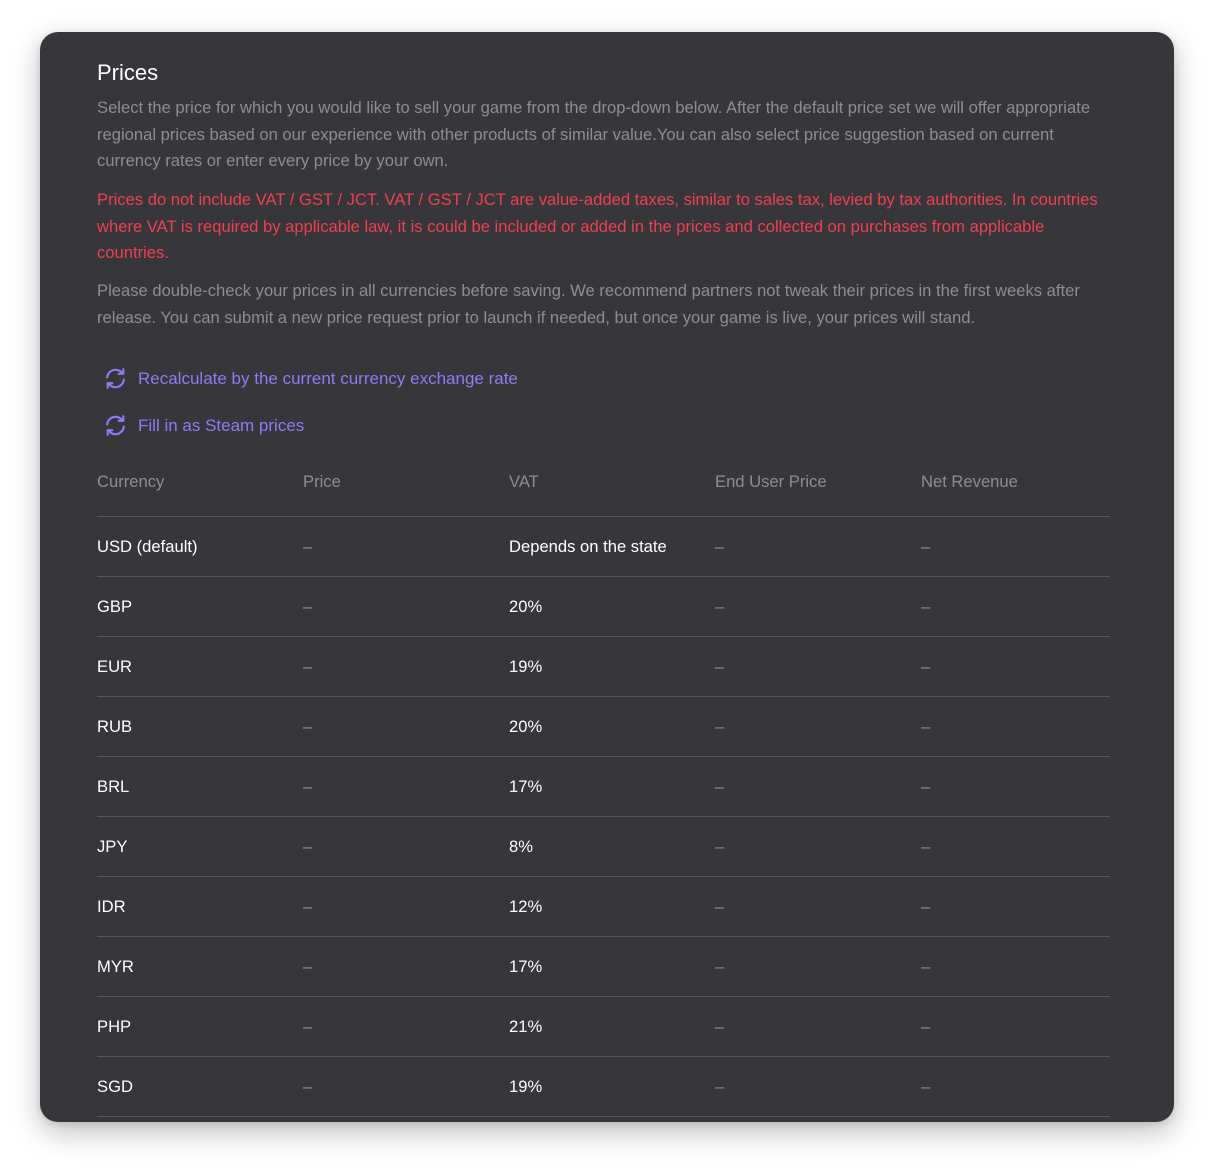  What do you see at coordinates (818, 494) in the screenshot?
I see `column-header-end-user-price: End User Price` at bounding box center [818, 494].